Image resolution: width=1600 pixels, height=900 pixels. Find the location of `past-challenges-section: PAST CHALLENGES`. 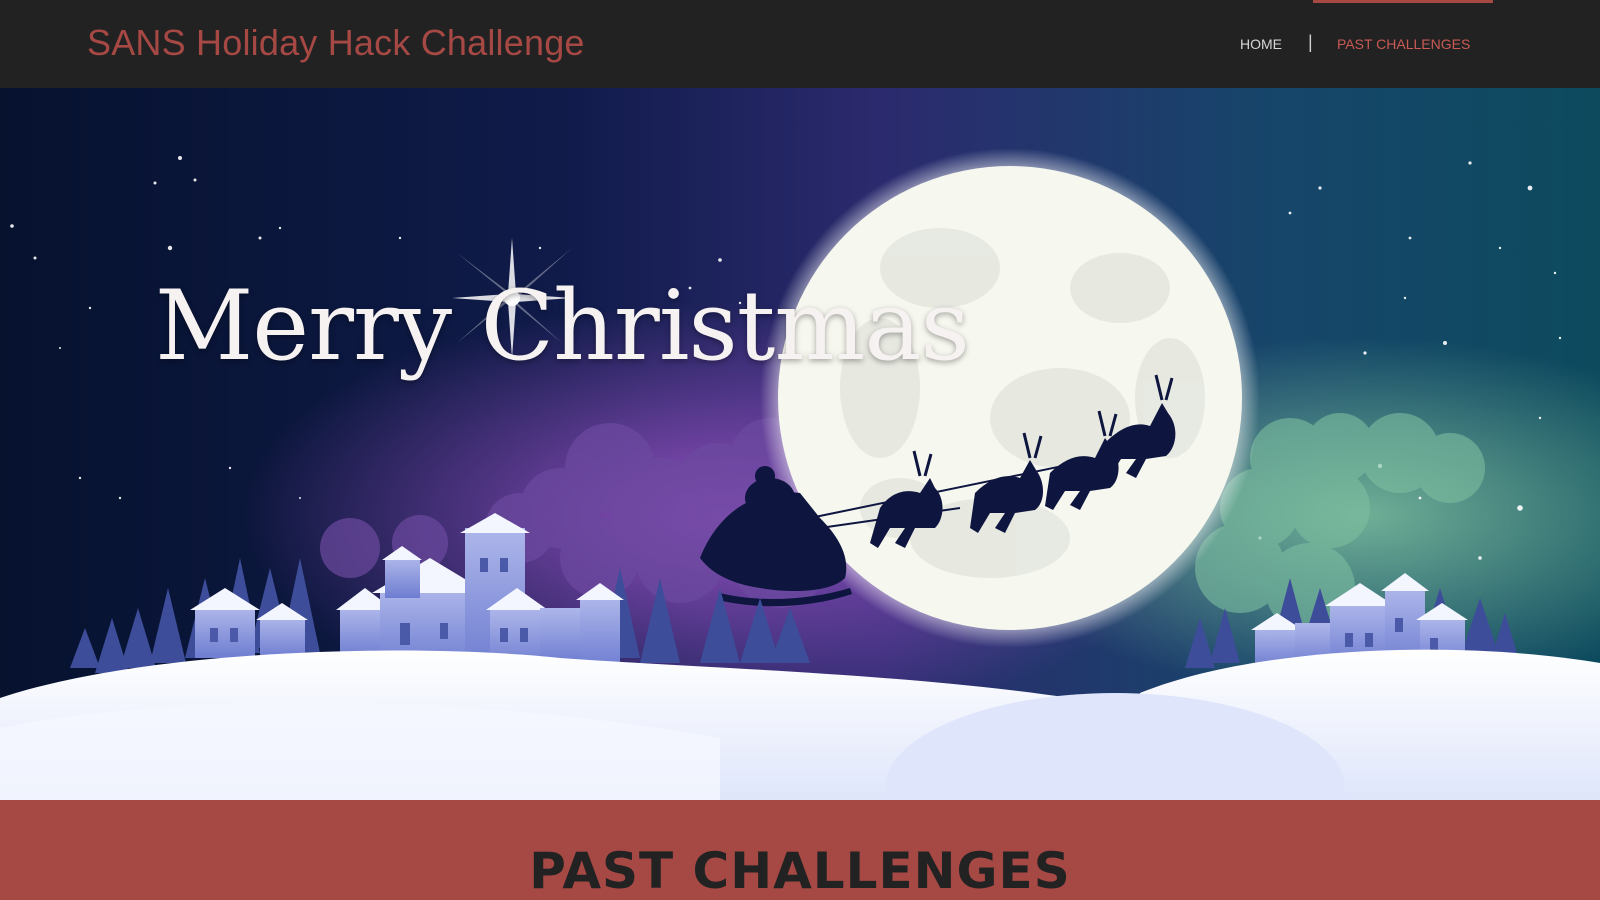

past-challenges-section: PAST CHALLENGES is located at coordinates (800, 850).